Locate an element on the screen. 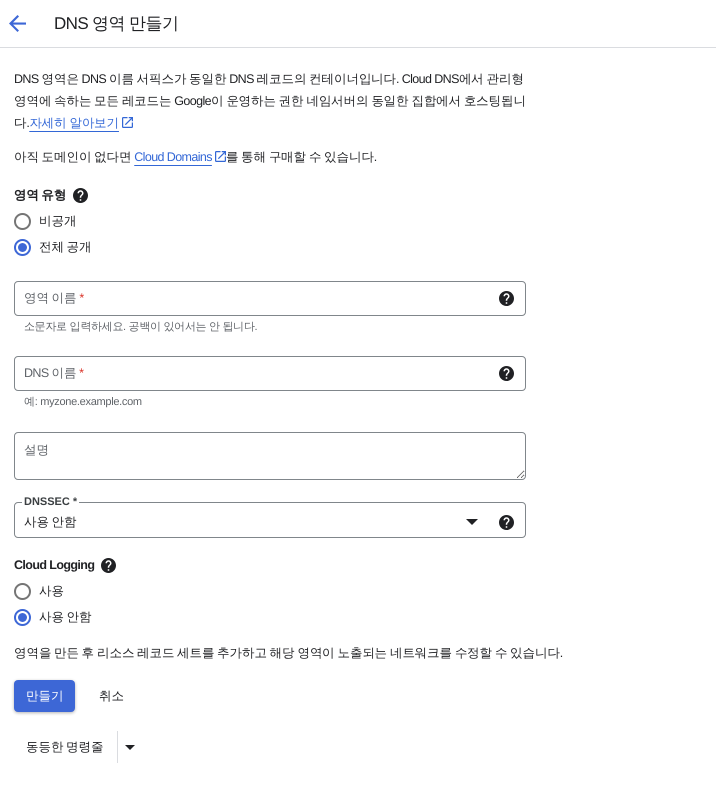 This screenshot has height=788, width=716. radio-label: 전체 공개 is located at coordinates (65, 247).